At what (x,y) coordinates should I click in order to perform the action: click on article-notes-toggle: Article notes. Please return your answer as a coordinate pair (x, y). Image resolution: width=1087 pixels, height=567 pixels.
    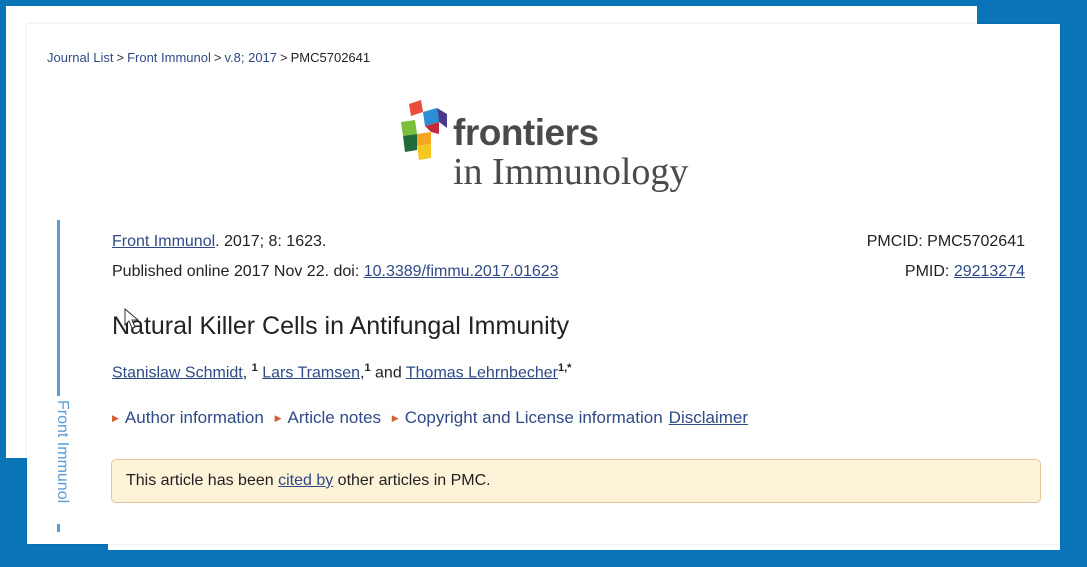
    Looking at the image, I should click on (334, 417).